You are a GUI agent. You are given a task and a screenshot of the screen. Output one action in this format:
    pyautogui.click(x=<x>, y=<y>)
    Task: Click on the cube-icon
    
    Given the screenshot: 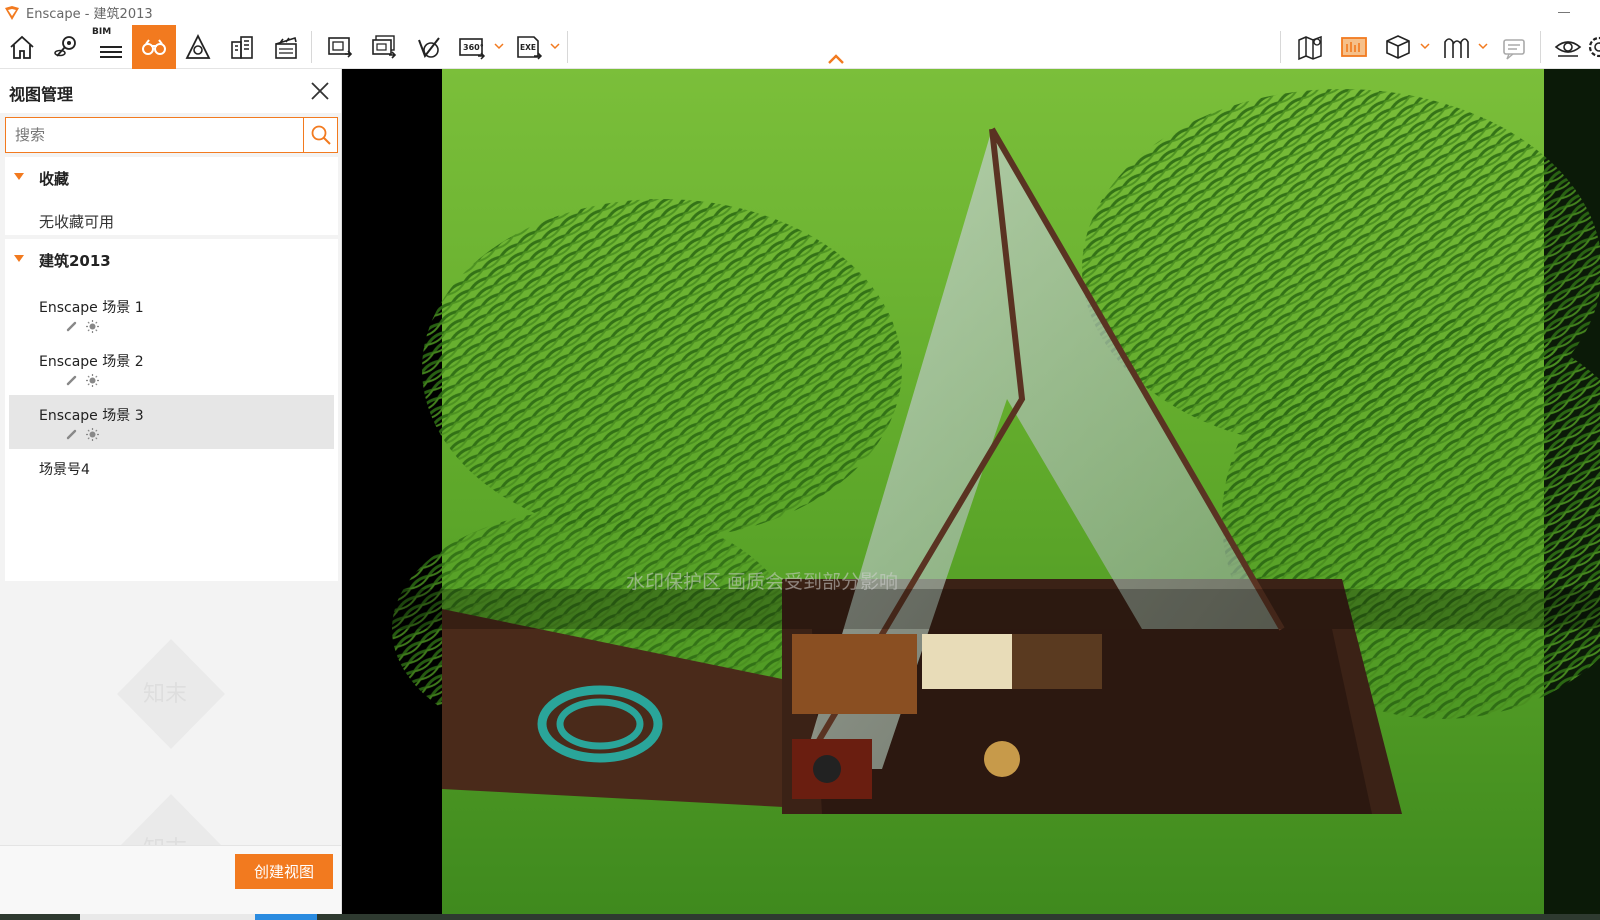 What is the action you would take?
    pyautogui.click(x=1398, y=47)
    